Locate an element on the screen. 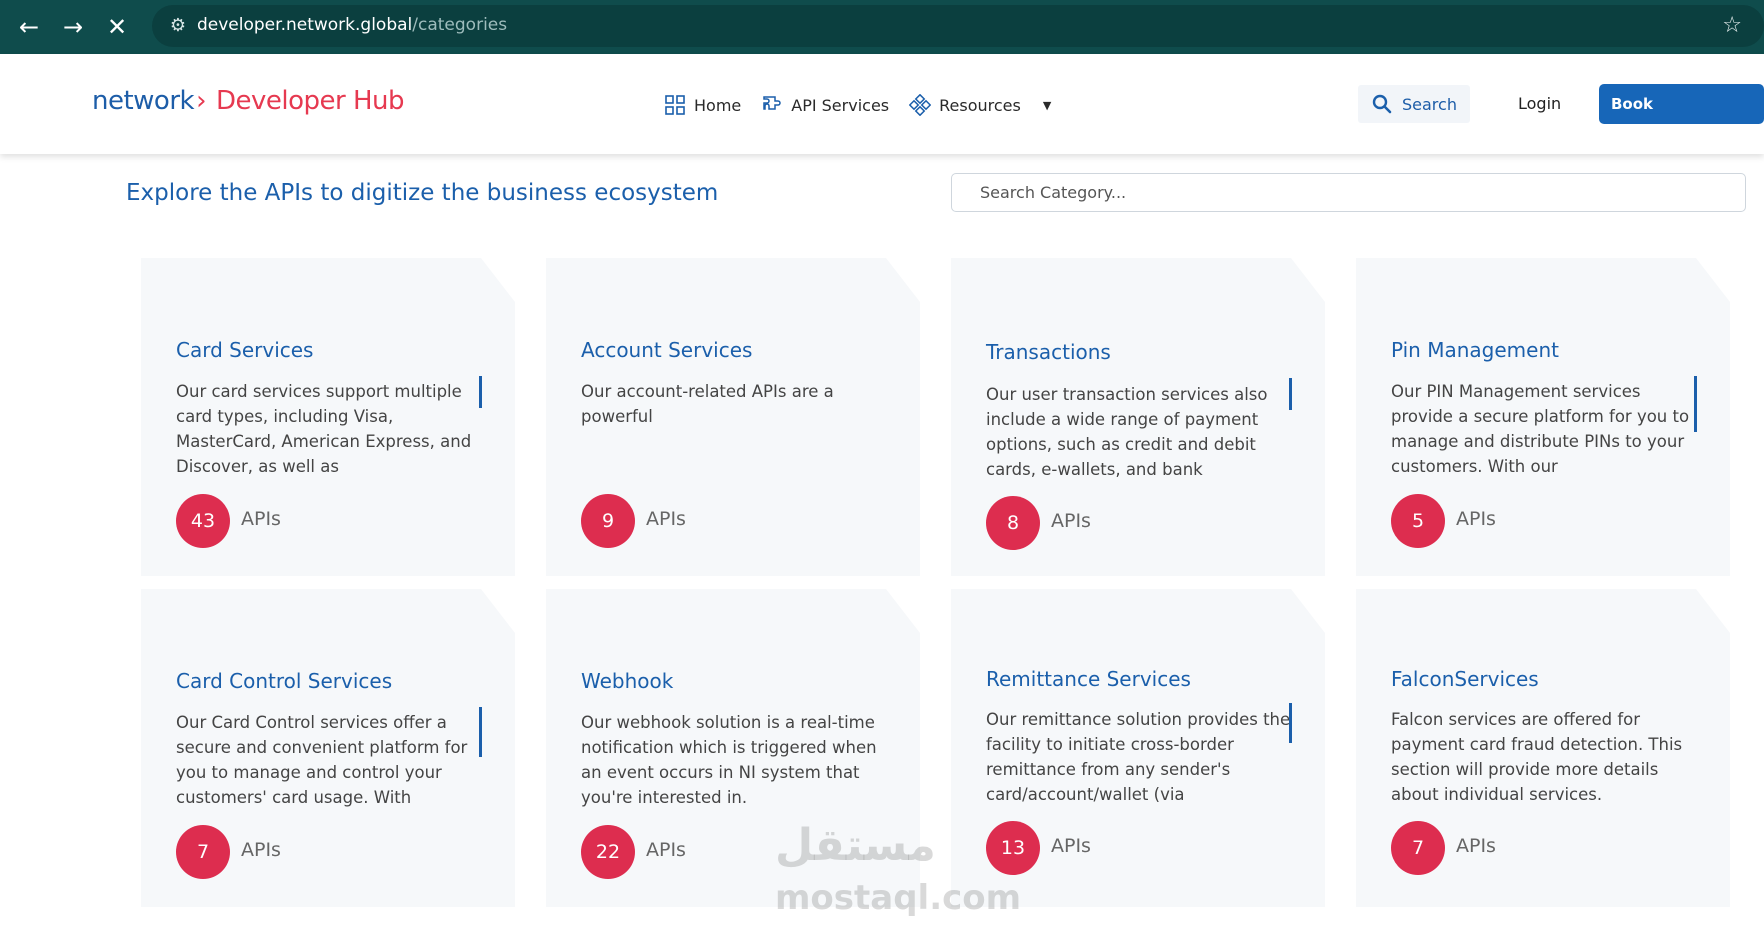 This screenshot has height=947, width=1764. bookmark-star-icon: ☆ is located at coordinates (1732, 25).